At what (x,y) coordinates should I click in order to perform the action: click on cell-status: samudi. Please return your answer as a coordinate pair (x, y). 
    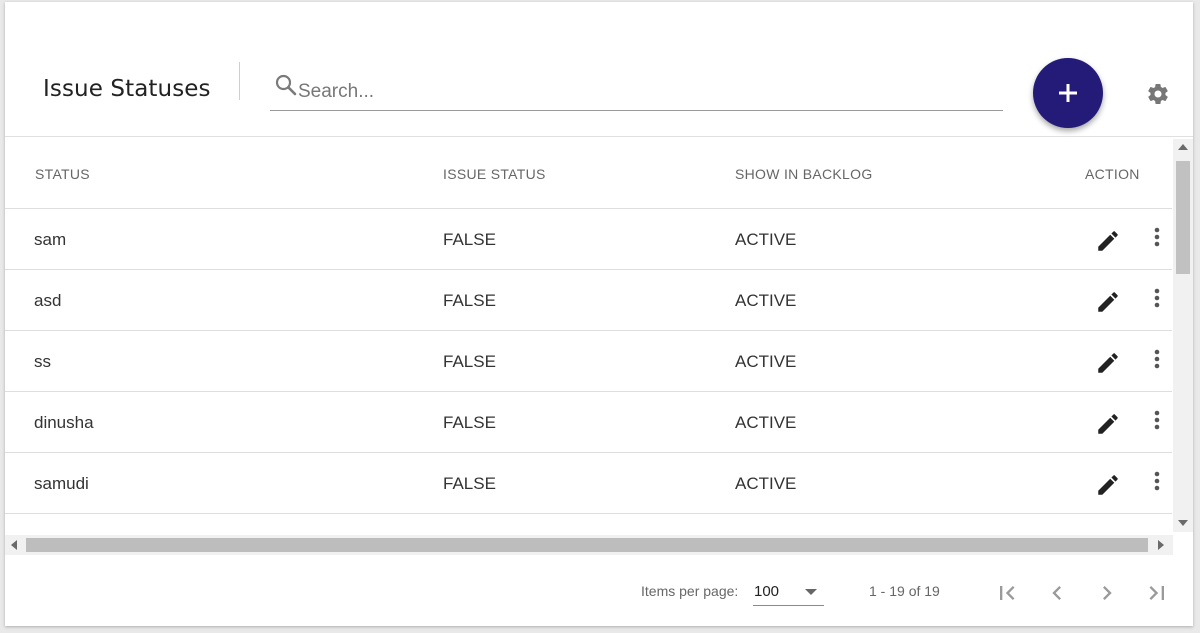
    Looking at the image, I should click on (61, 483).